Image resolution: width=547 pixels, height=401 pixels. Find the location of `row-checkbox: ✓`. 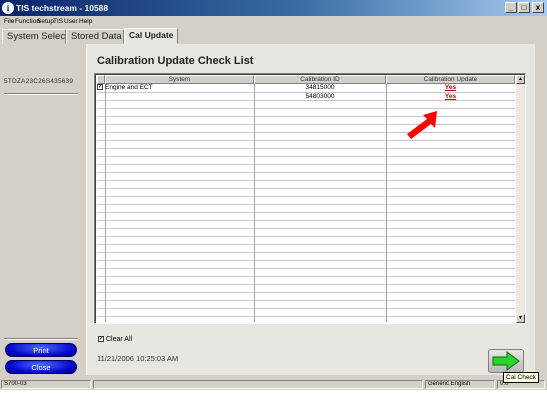

row-checkbox: ✓ is located at coordinates (100, 87).